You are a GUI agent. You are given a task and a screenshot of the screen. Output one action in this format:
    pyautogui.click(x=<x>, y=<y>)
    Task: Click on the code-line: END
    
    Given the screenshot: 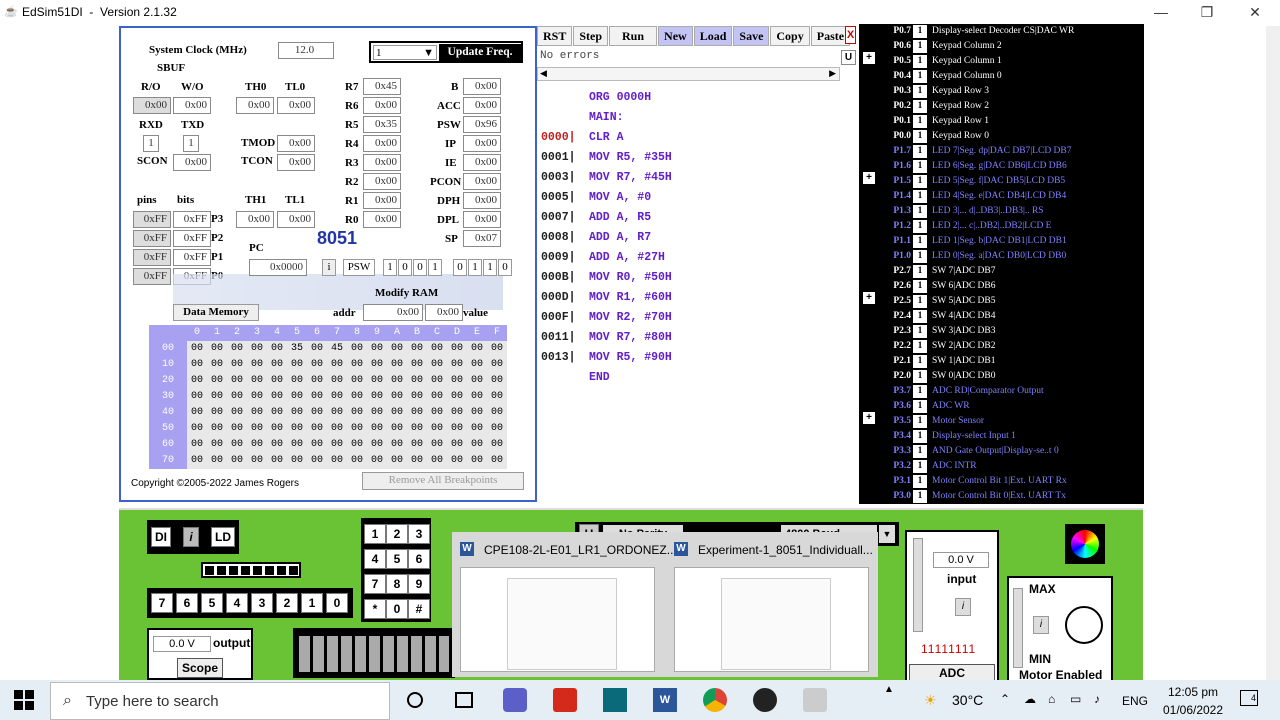 What is the action you would take?
    pyautogui.click(x=575, y=378)
    